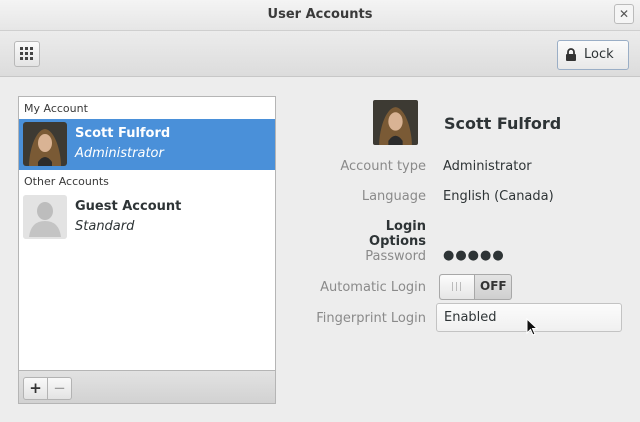 The image size is (640, 422). I want to click on title-bar: User Accounts ✕, so click(320, 15).